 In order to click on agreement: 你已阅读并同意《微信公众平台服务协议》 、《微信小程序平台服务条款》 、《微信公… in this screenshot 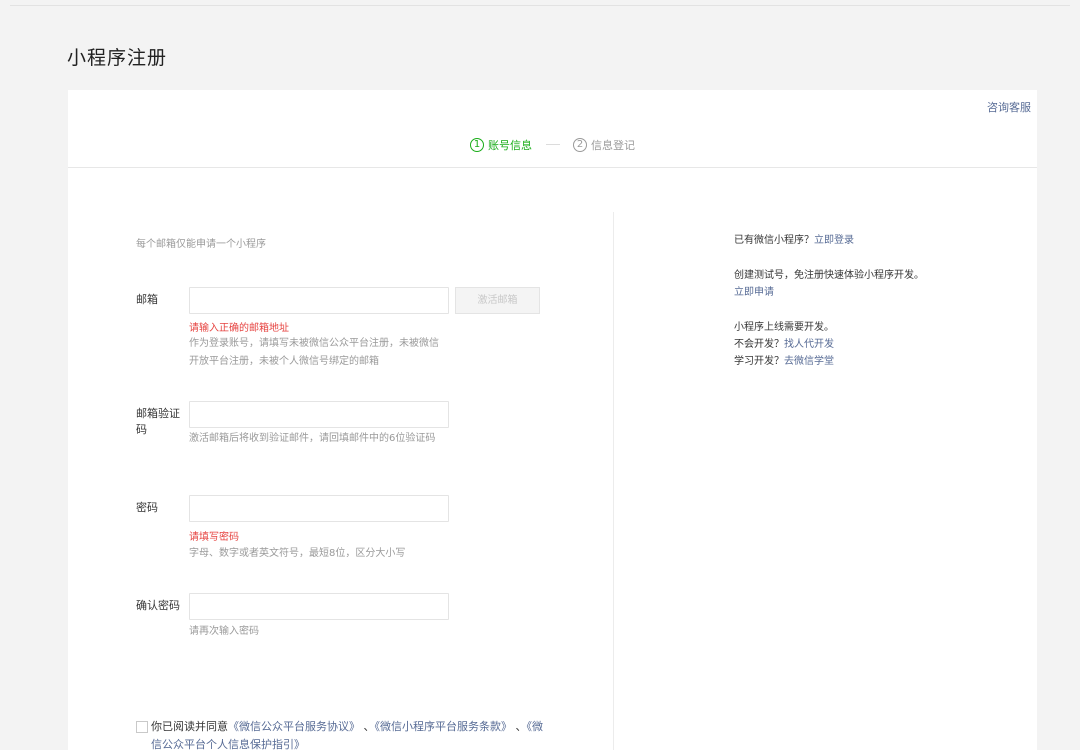, I will do `click(341, 734)`.